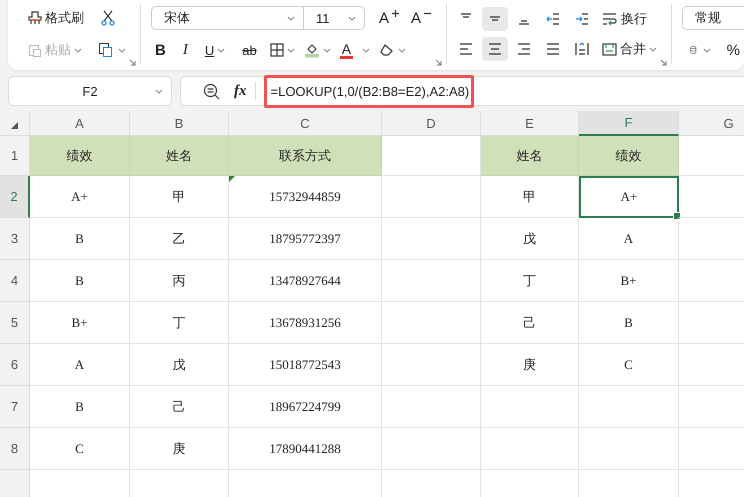 The image size is (744, 497). Describe the element at coordinates (179, 197) in the screenshot. I see `table-cell: 甲` at that location.